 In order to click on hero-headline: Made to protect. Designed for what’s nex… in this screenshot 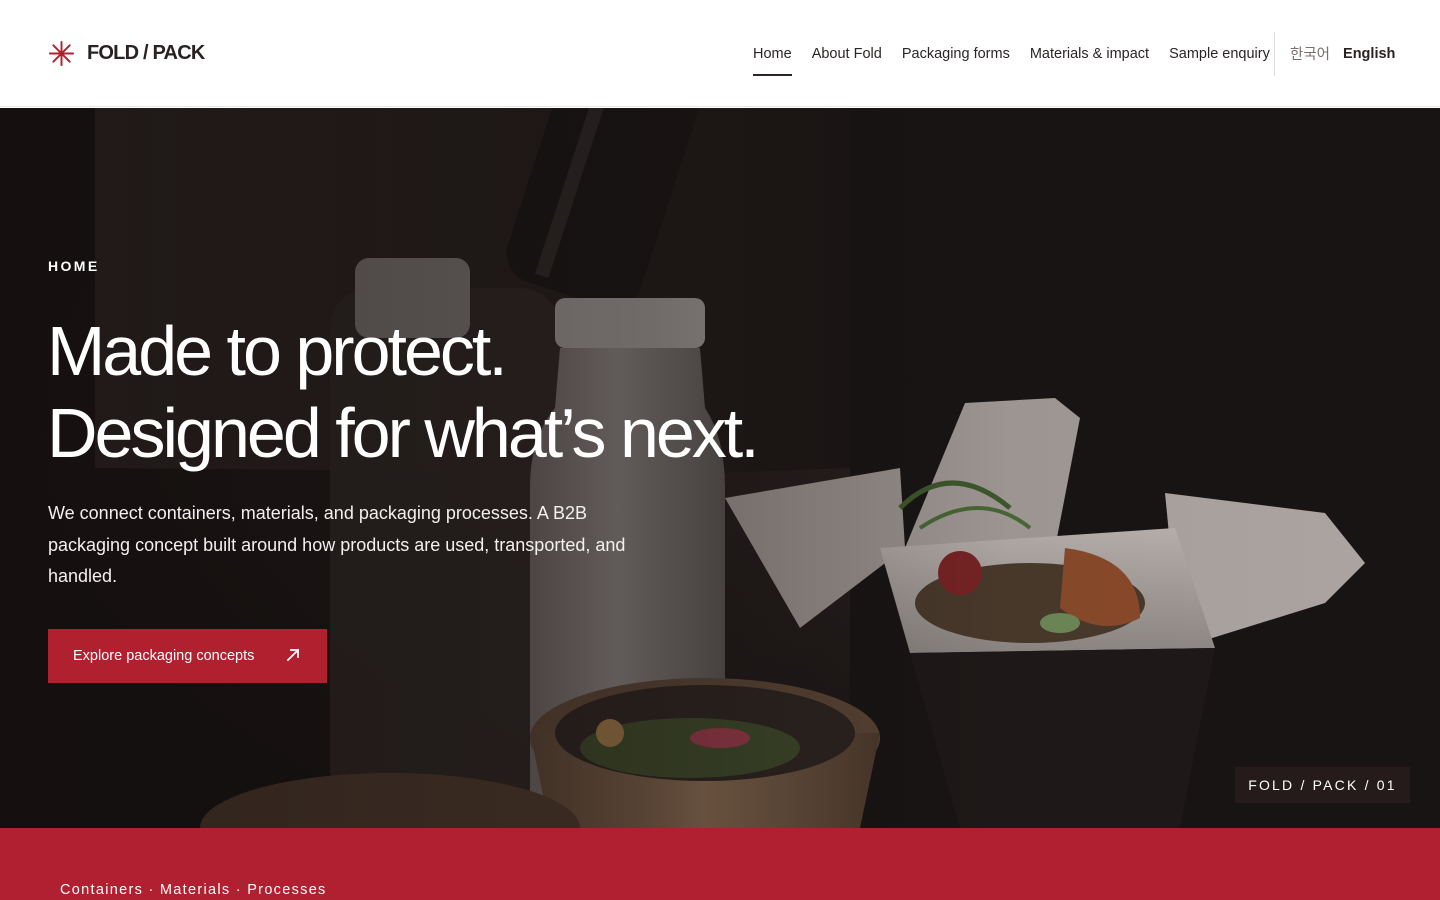, I will do `click(497, 392)`.